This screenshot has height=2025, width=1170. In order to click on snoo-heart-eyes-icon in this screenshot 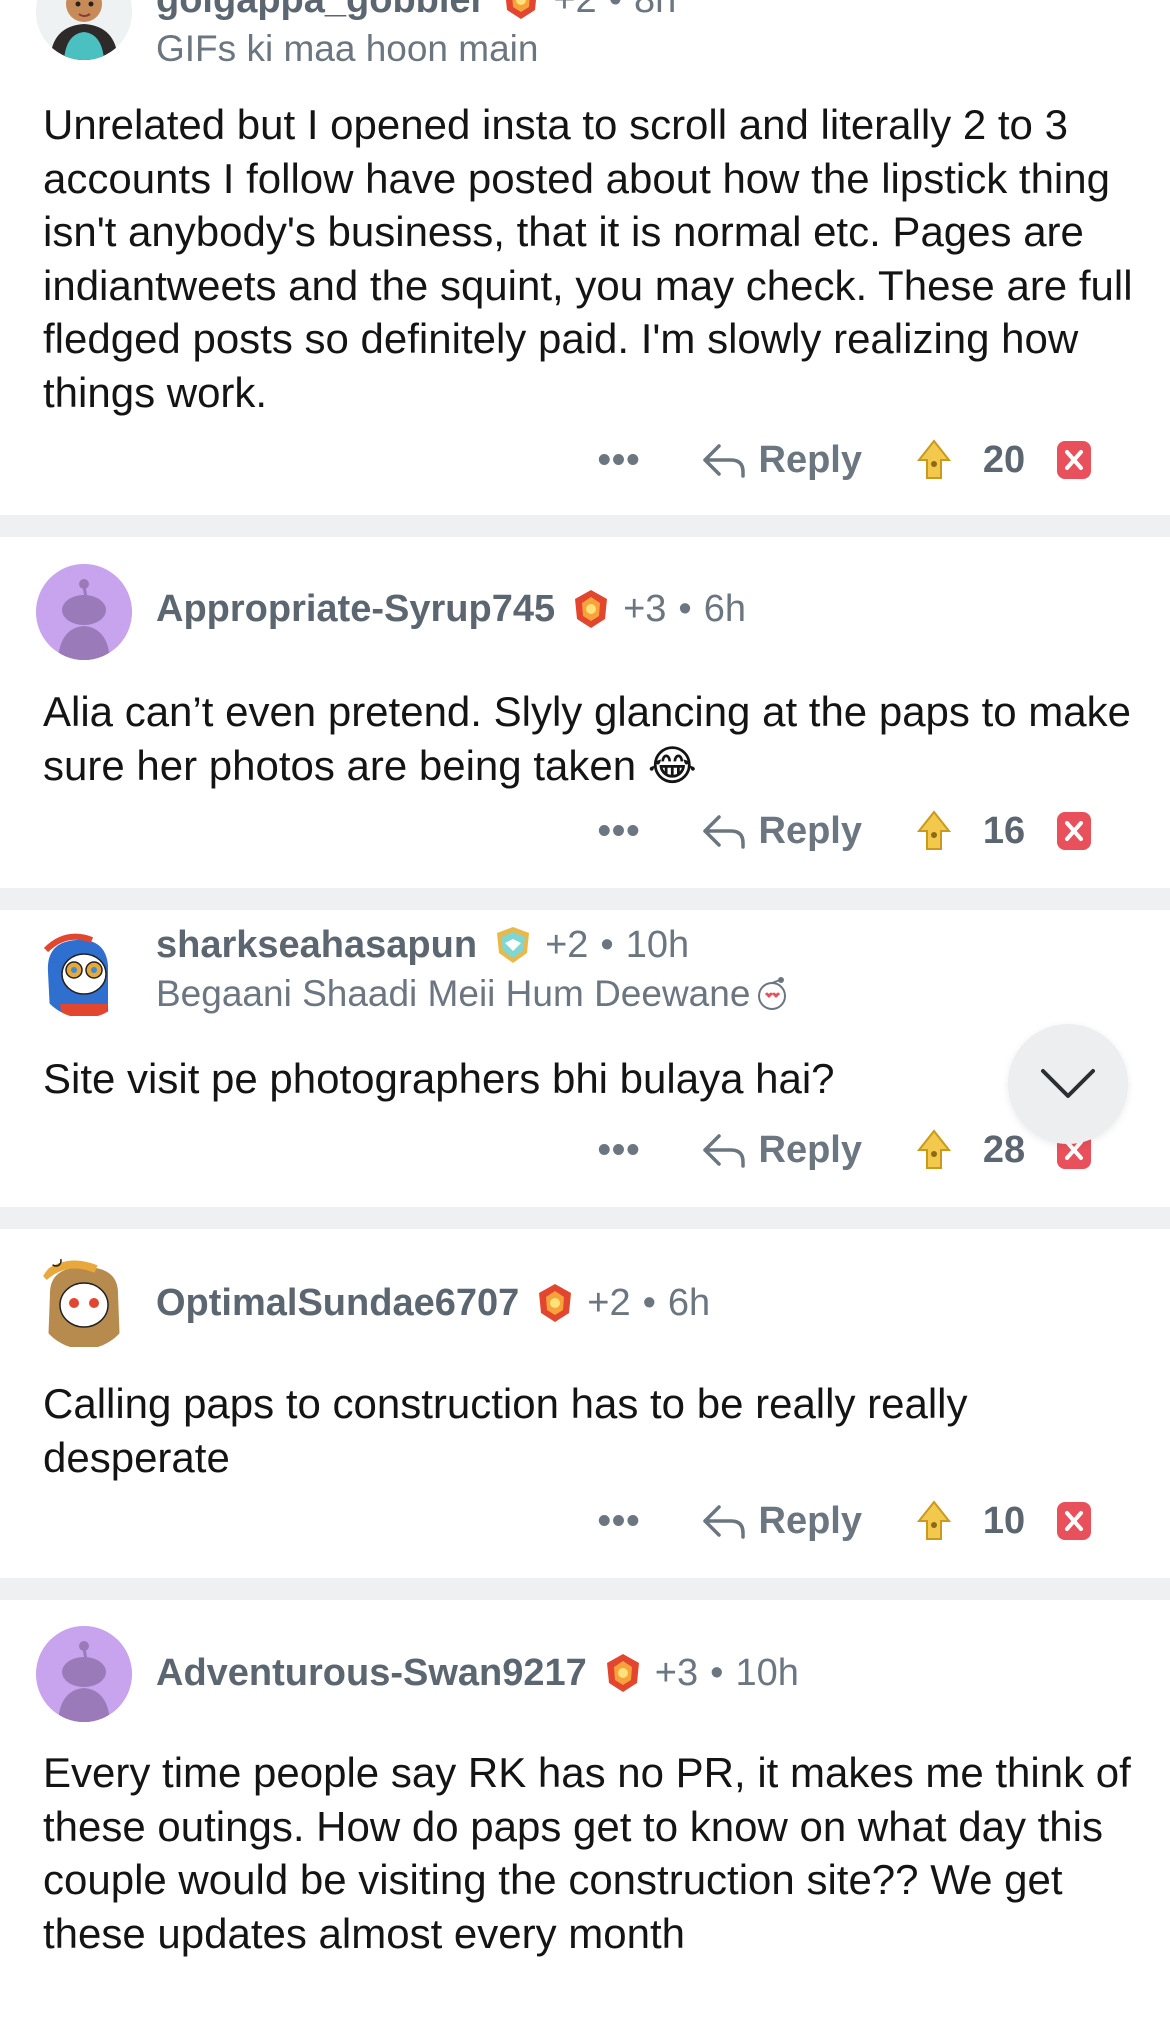, I will do `click(772, 993)`.